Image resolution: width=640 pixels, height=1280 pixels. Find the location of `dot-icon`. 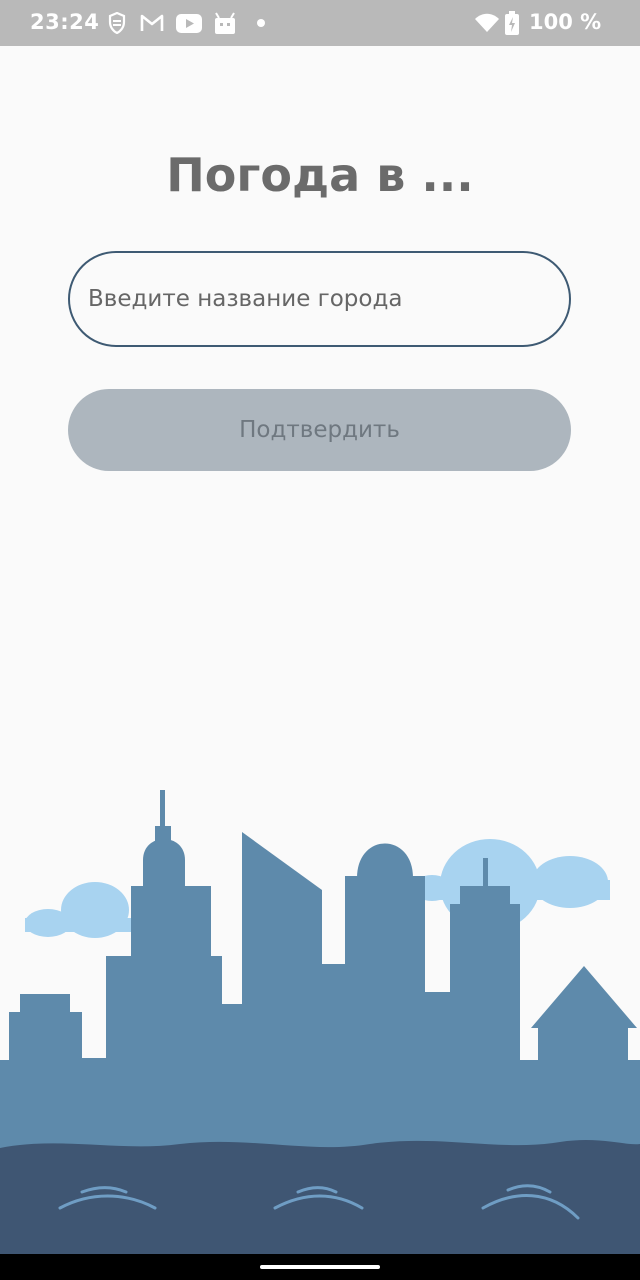

dot-icon is located at coordinates (261, 23).